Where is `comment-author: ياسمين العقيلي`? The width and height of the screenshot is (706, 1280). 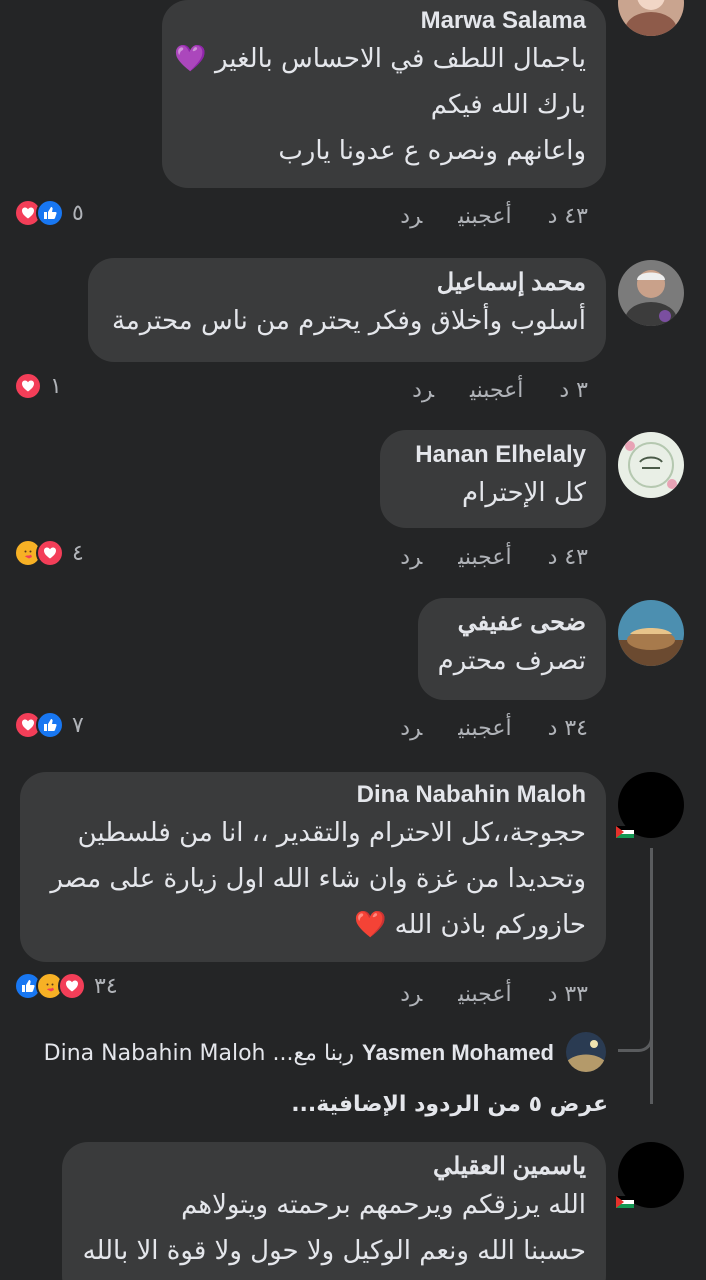
comment-author: ياسمين العقيلي is located at coordinates (334, 1167).